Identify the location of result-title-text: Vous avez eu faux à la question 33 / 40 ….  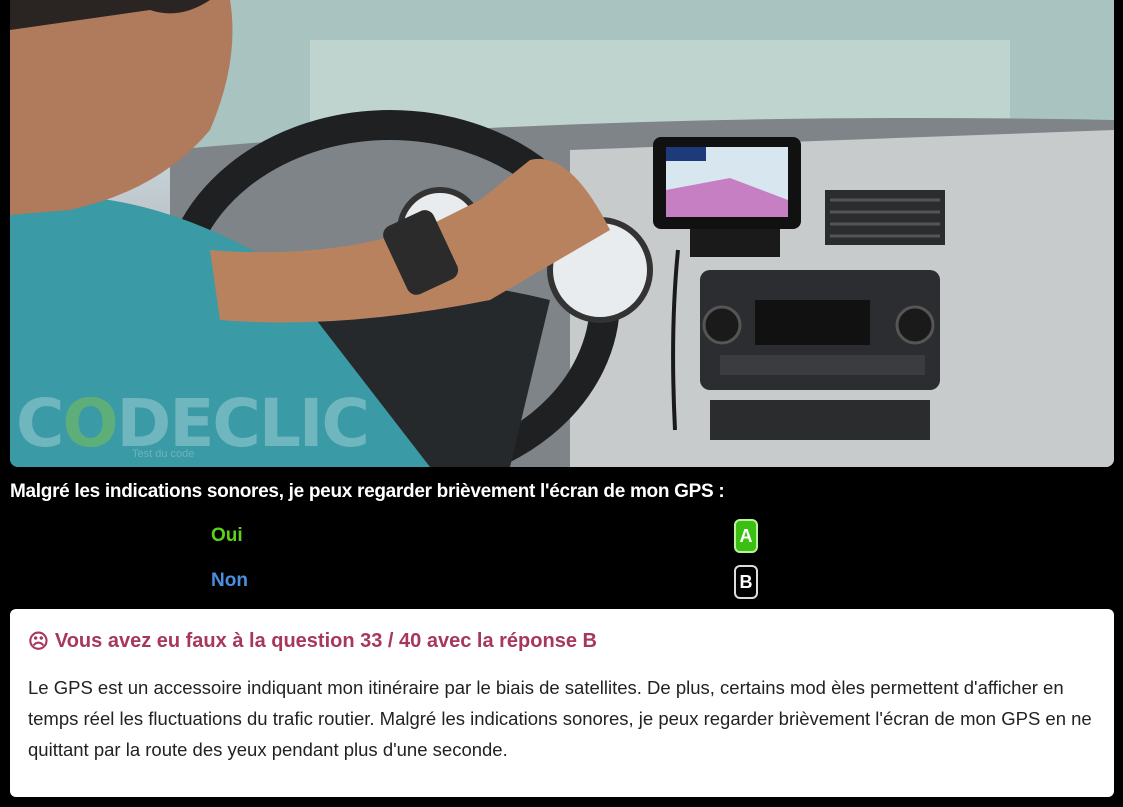
(325, 641).